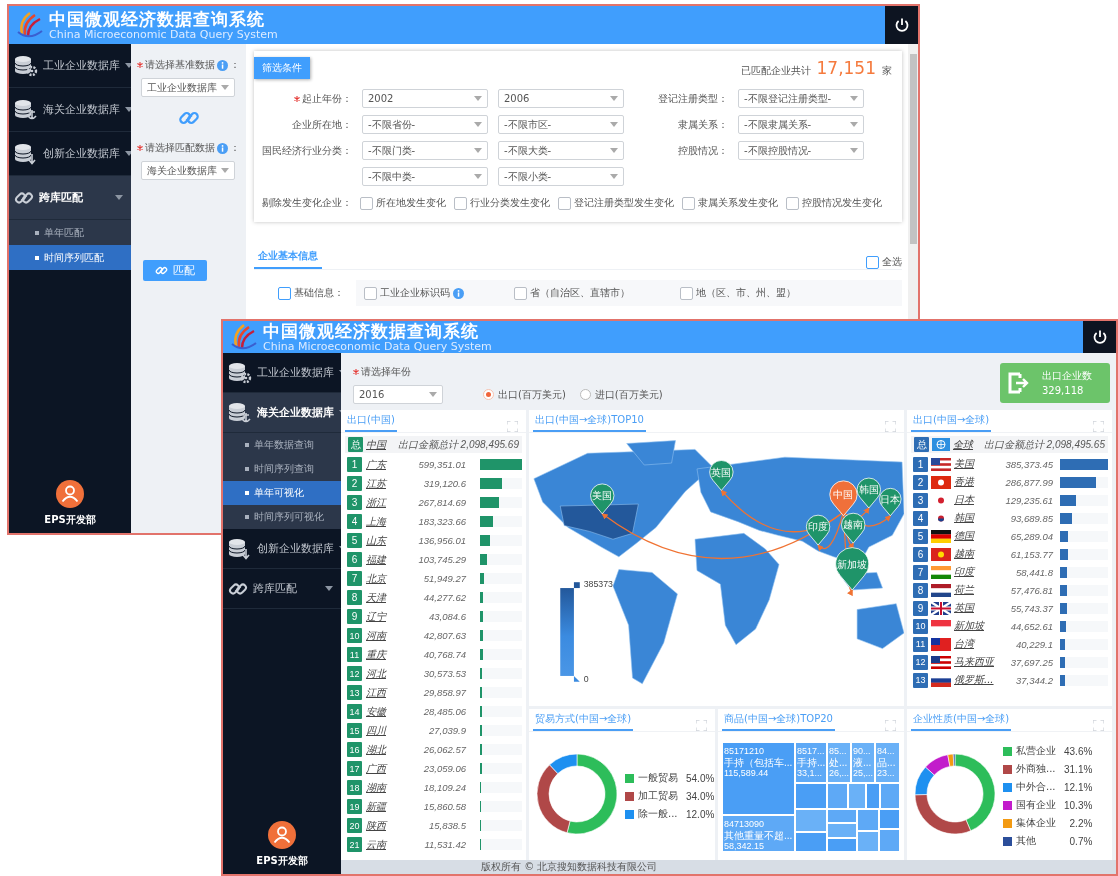 The height and width of the screenshot is (876, 1118). I want to click on checkbox-label: 登记注册类型发生变化, so click(624, 203).